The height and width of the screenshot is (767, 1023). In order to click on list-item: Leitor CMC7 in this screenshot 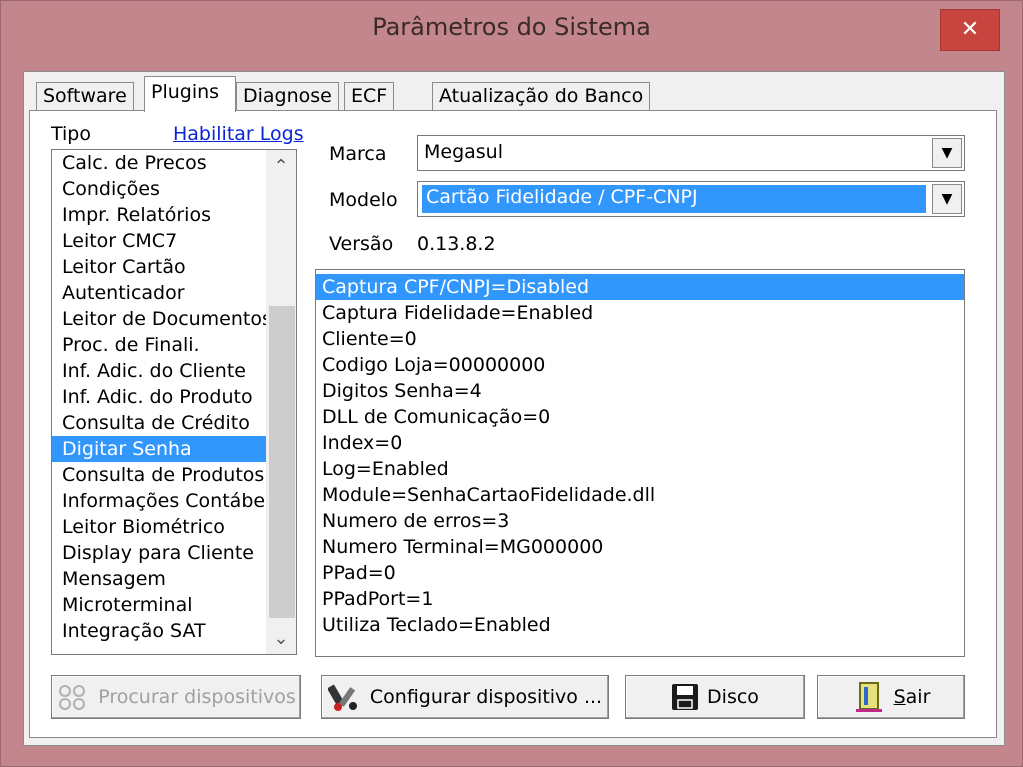, I will do `click(159, 241)`.